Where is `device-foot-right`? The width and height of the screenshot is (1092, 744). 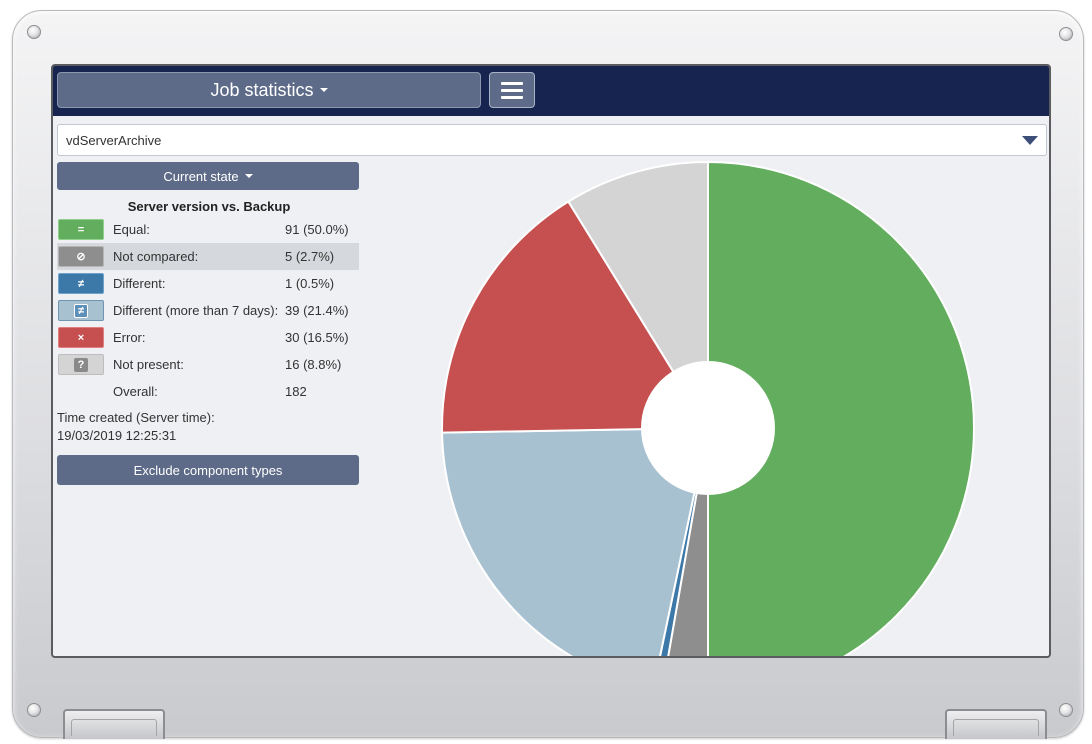
device-foot-right is located at coordinates (996, 724).